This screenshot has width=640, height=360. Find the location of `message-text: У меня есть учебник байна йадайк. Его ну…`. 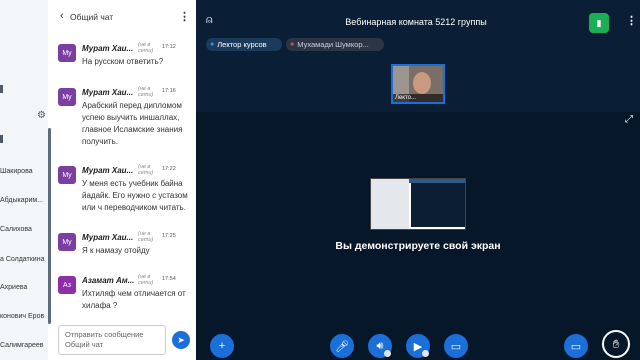

message-text: У меня есть учебник байна йадайк. Его ну… is located at coordinates (135, 195).